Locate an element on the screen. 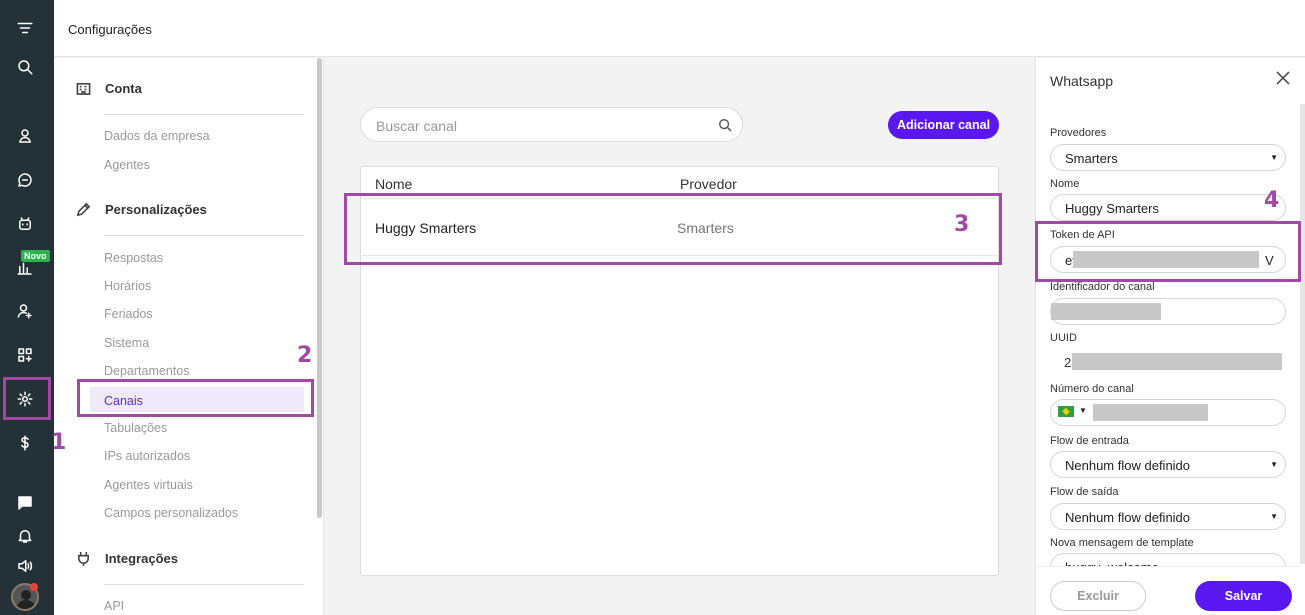 Image resolution: width=1305 pixels, height=615 pixels. flow-entrada-select: Nenhum flow definido ▼ is located at coordinates (1168, 464).